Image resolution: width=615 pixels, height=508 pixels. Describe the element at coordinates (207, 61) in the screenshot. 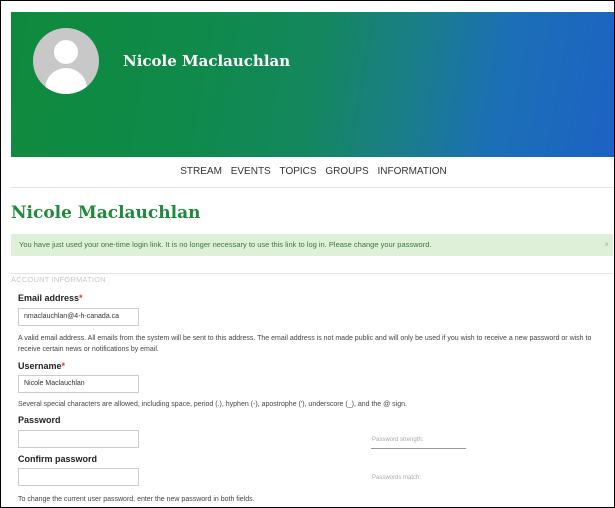

I see `banner-user-name: Nicole Maclauchlan` at that location.